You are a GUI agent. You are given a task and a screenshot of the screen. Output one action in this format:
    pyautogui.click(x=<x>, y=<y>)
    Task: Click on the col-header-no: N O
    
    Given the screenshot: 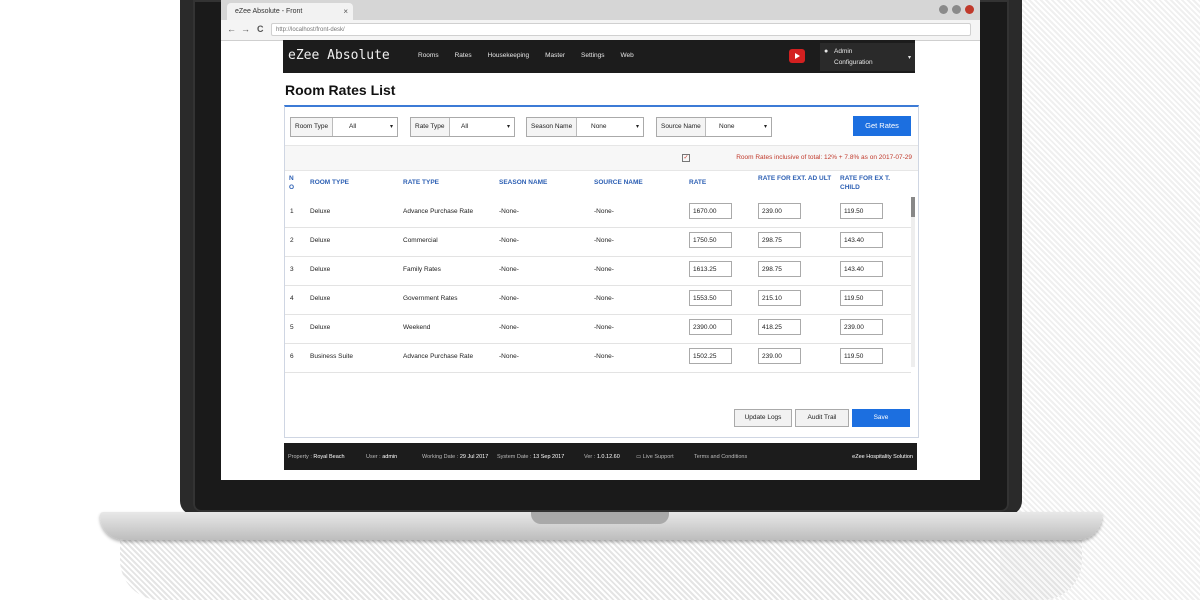 What is the action you would take?
    pyautogui.click(x=292, y=183)
    